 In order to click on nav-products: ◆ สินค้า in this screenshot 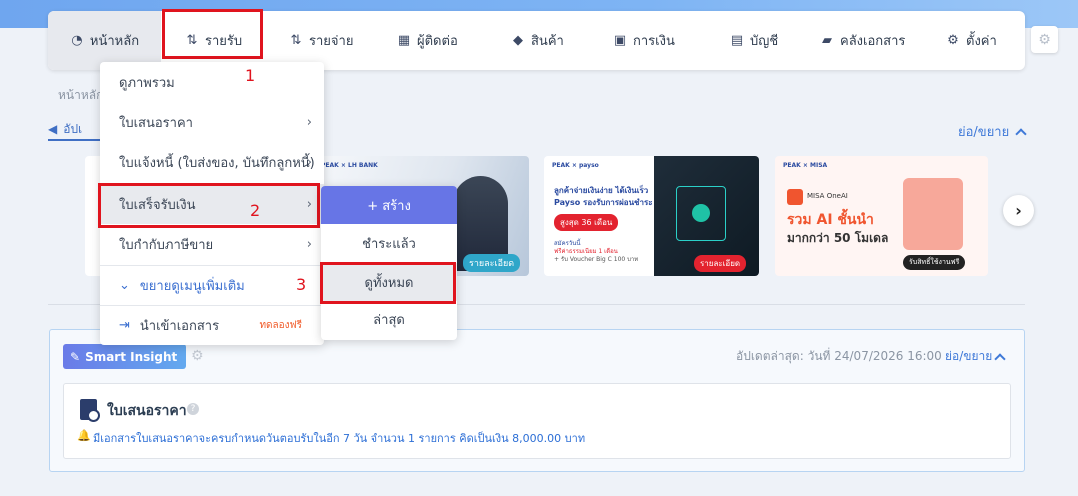, I will do `click(537, 40)`.